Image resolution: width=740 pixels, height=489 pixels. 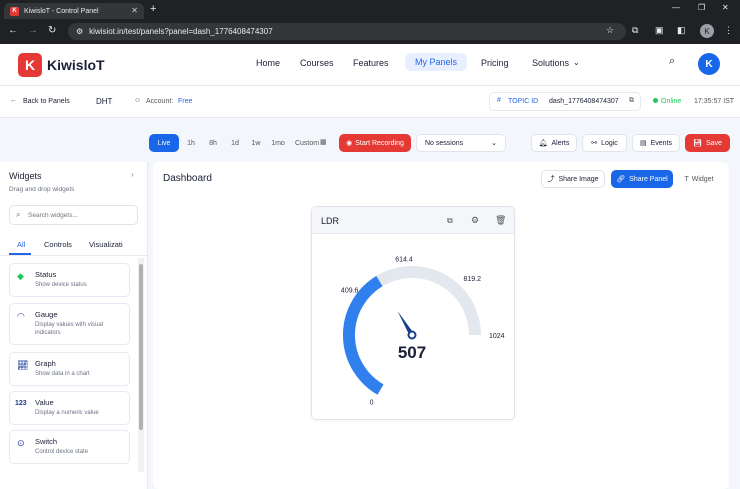 I want to click on gauge-hub, so click(x=412, y=335).